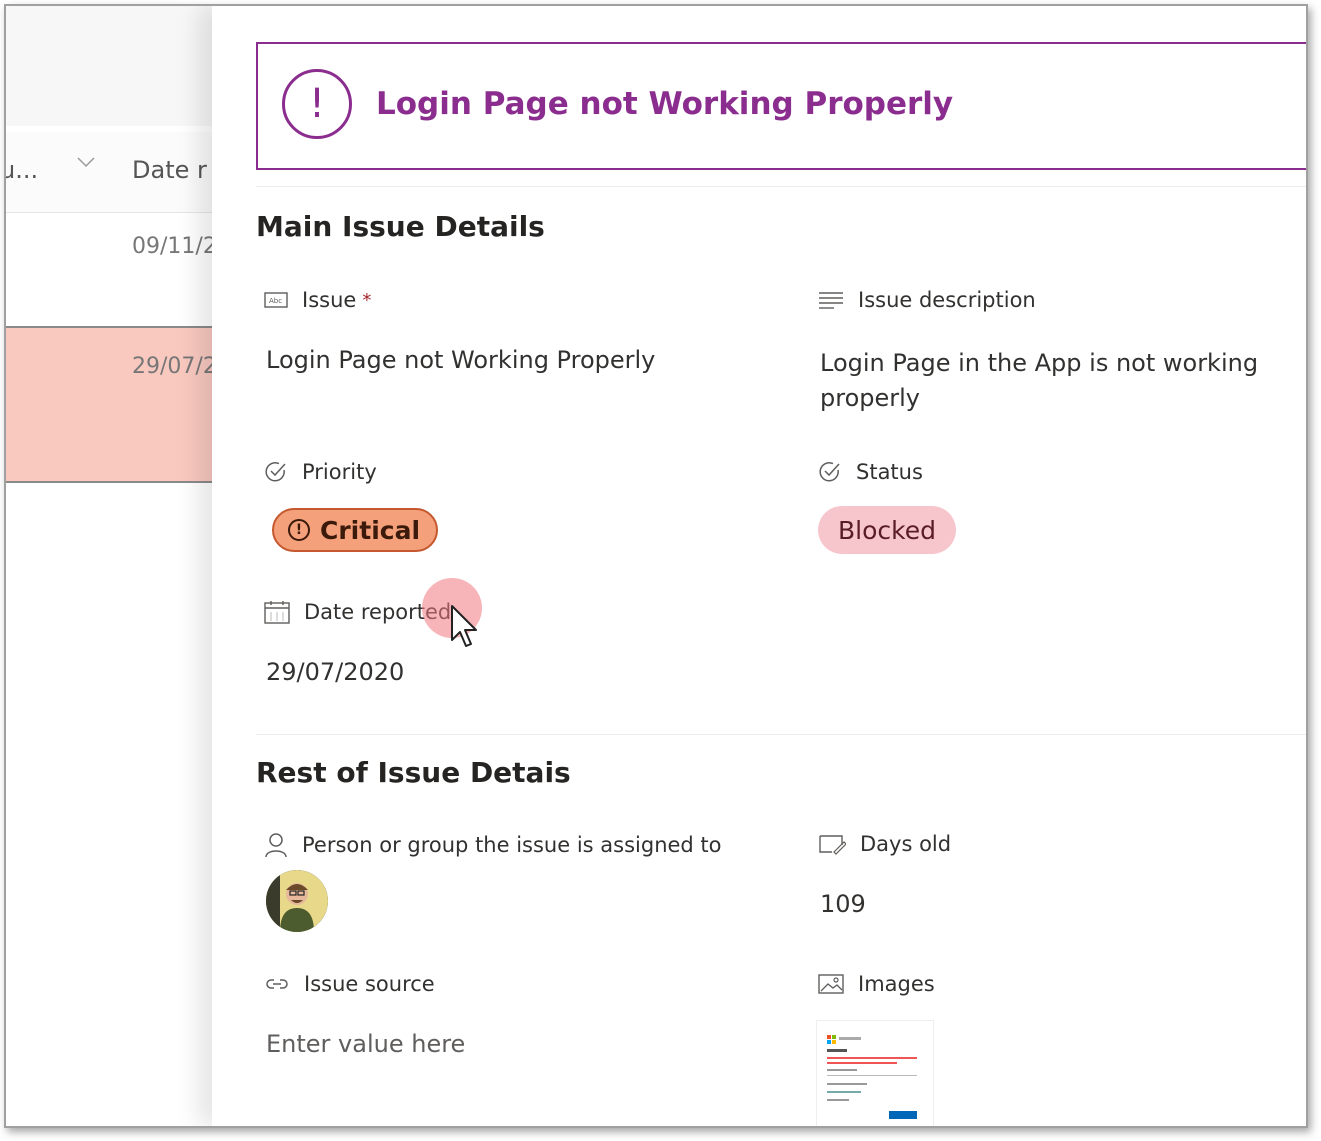 This screenshot has height=1141, width=1321. I want to click on description-label-text: Issue description, so click(947, 300).